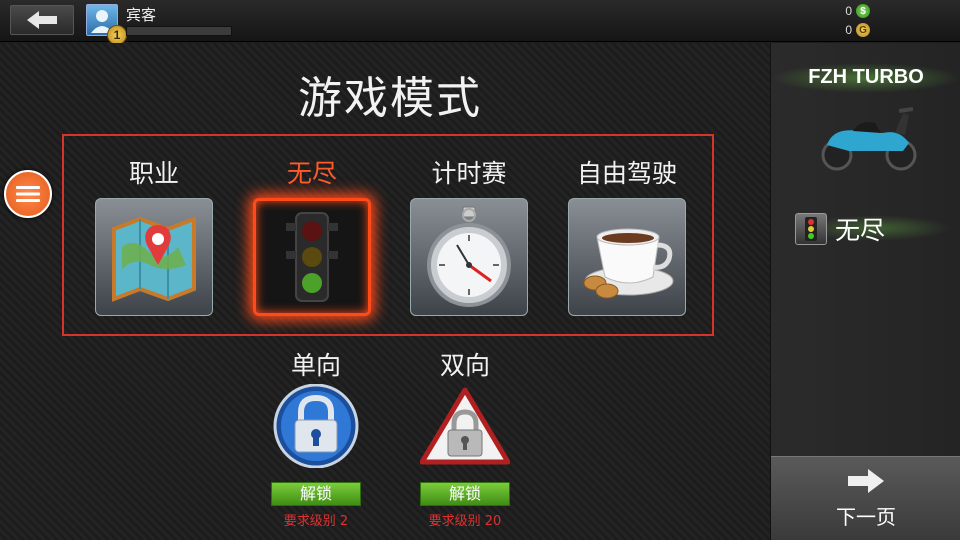  Describe the element at coordinates (465, 494) in the screenshot. I see `unlock-two-way-button: 解锁` at that location.